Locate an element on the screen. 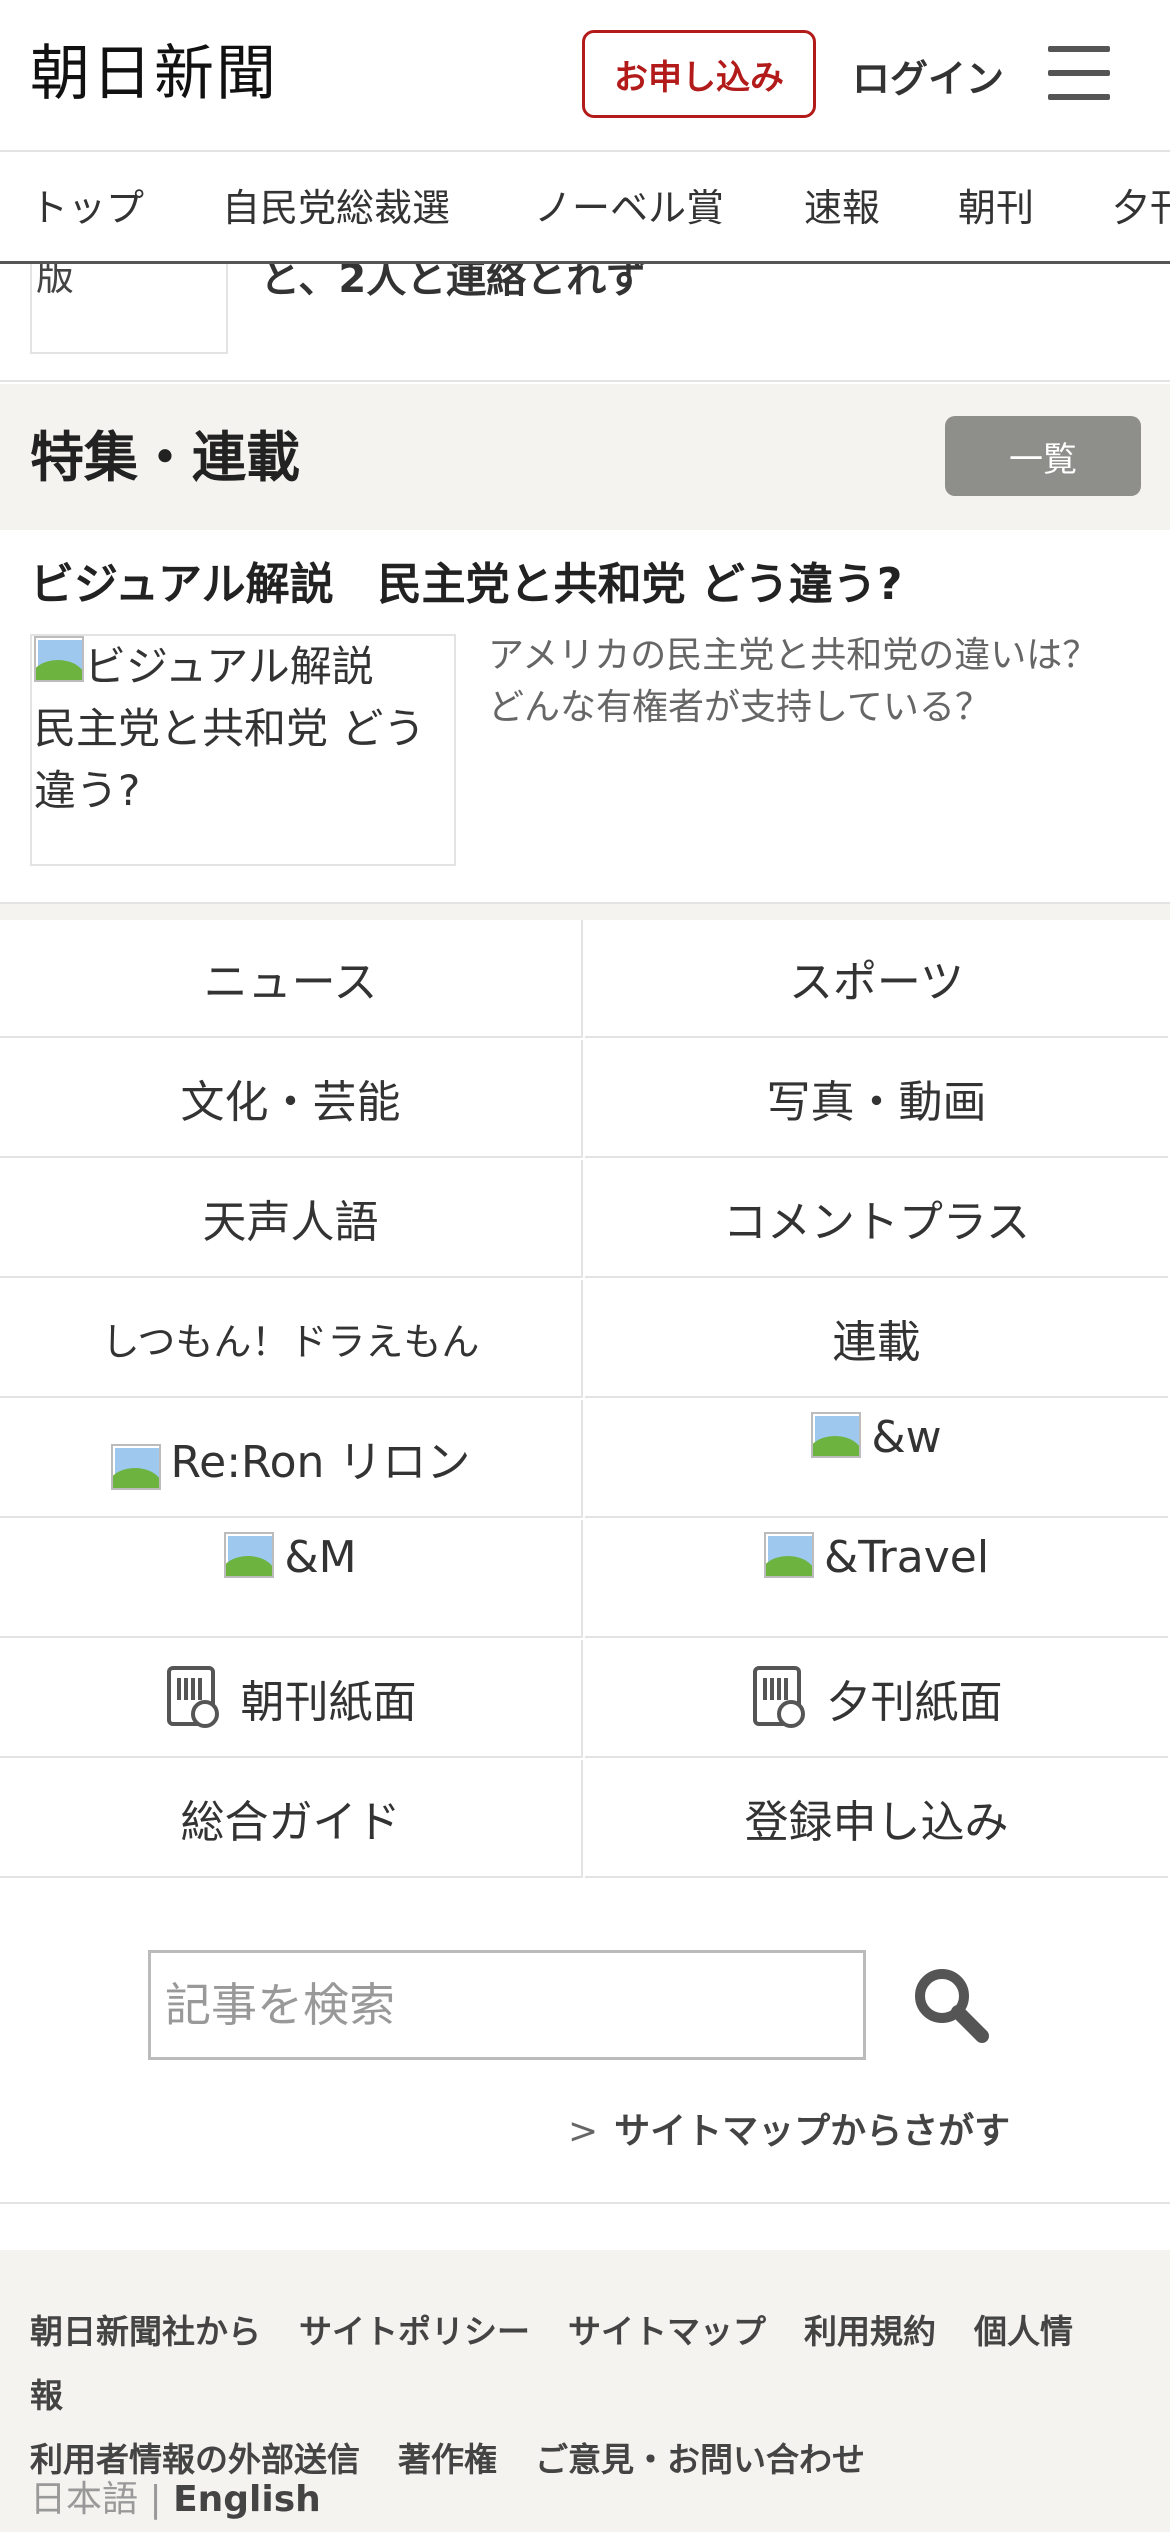  footer-link-contact: ご意見・お問い合わせ is located at coordinates (700, 2459).